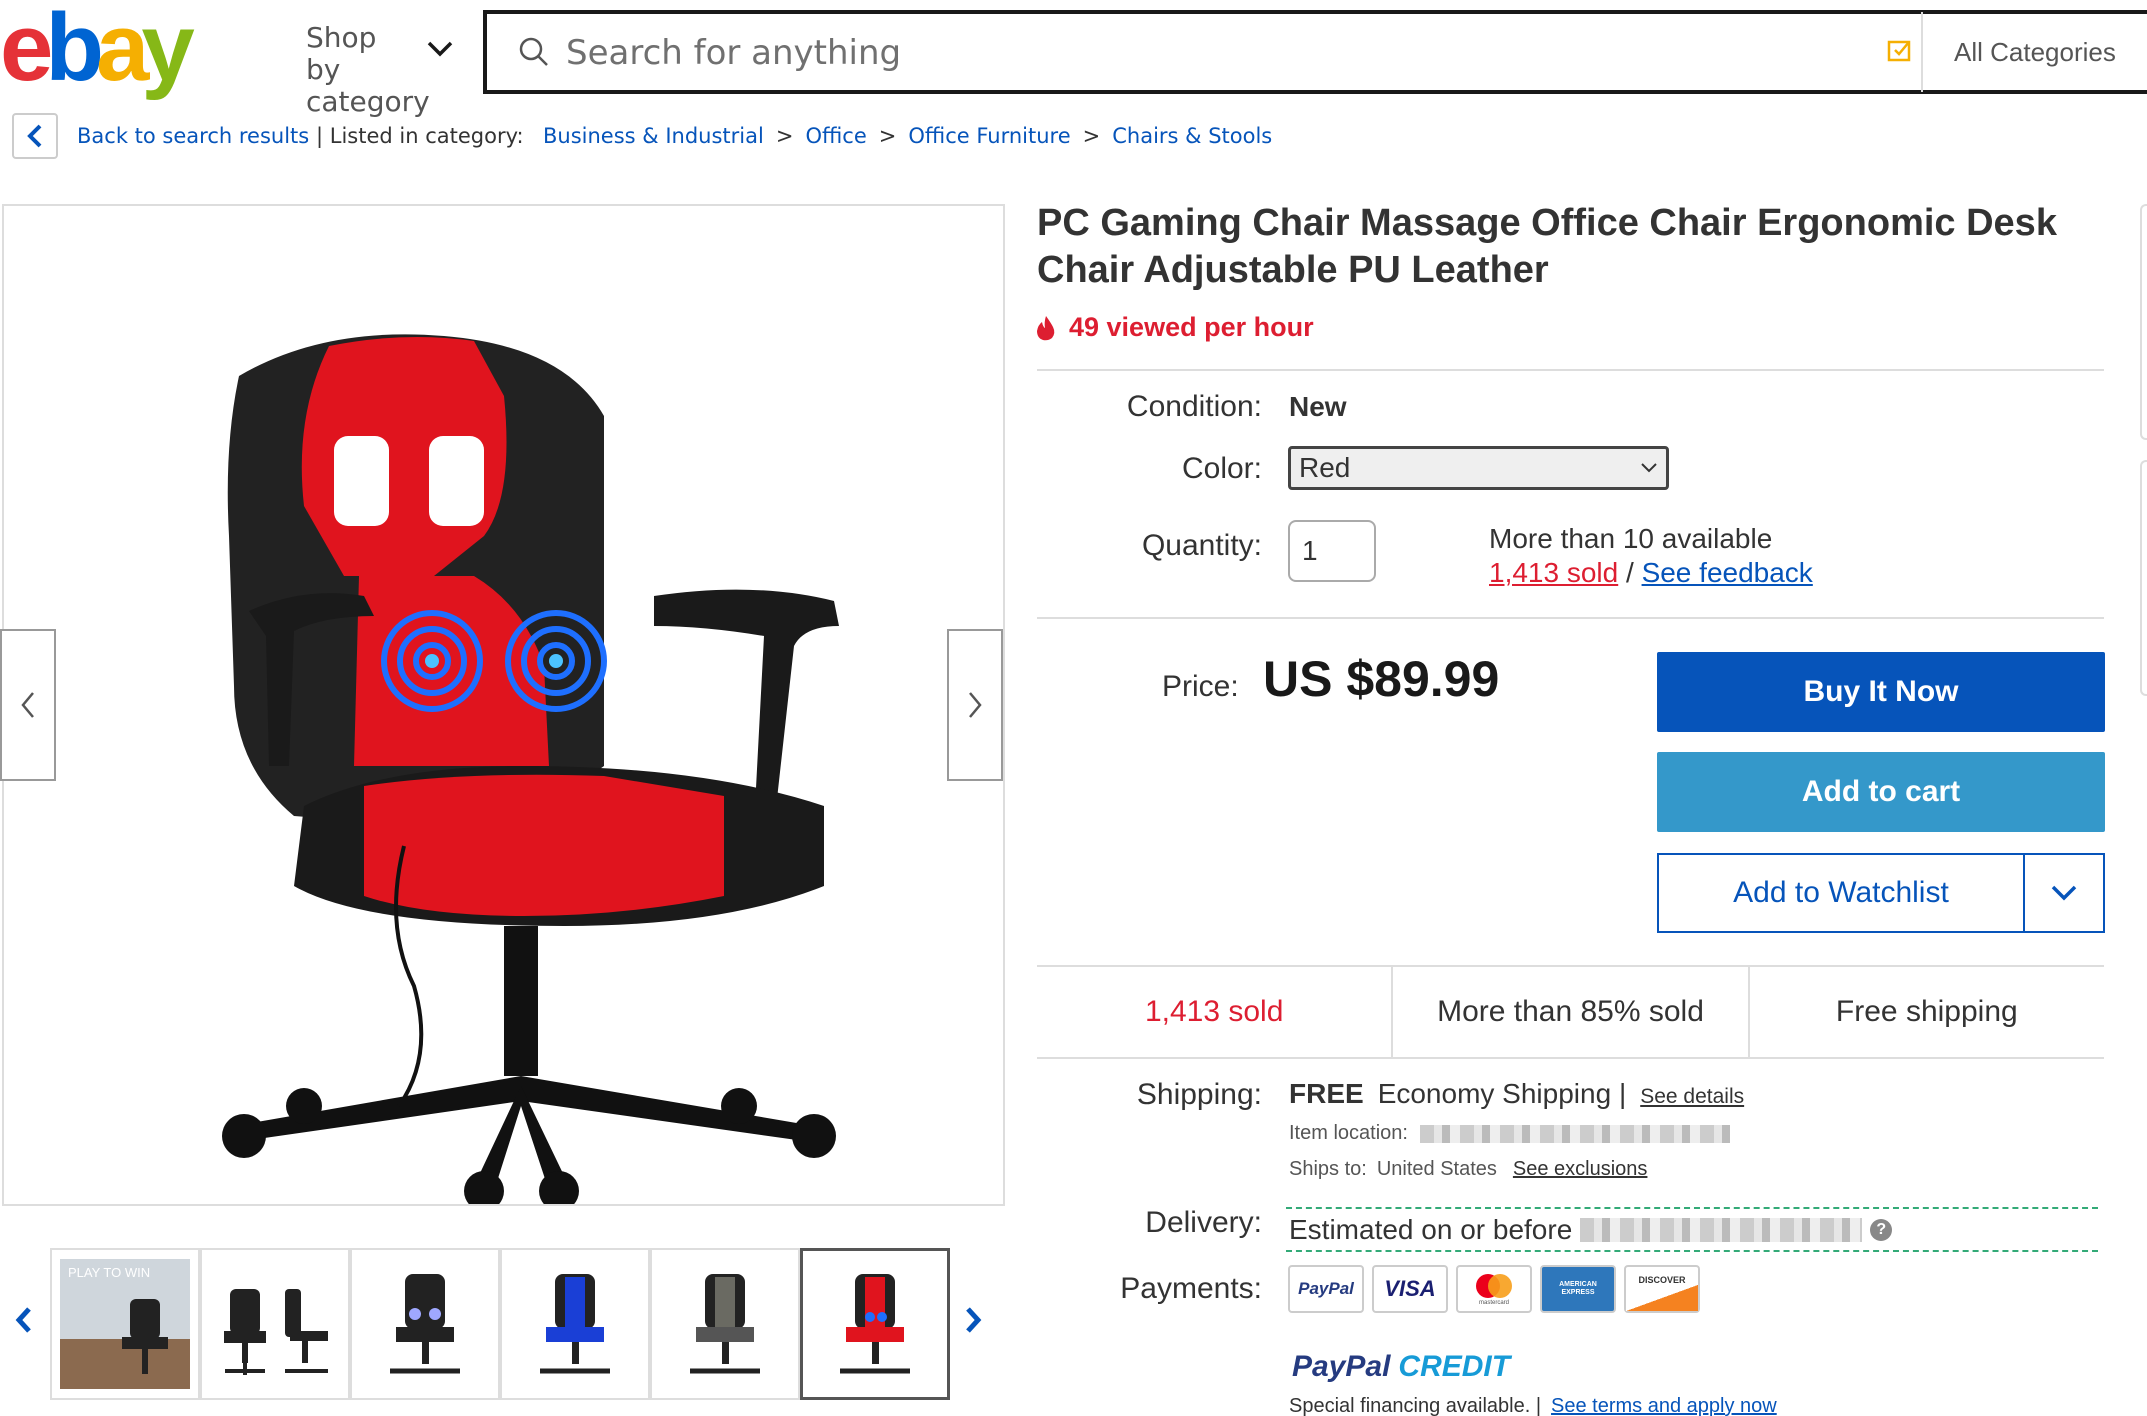  I want to click on search-input, so click(1216, 53).